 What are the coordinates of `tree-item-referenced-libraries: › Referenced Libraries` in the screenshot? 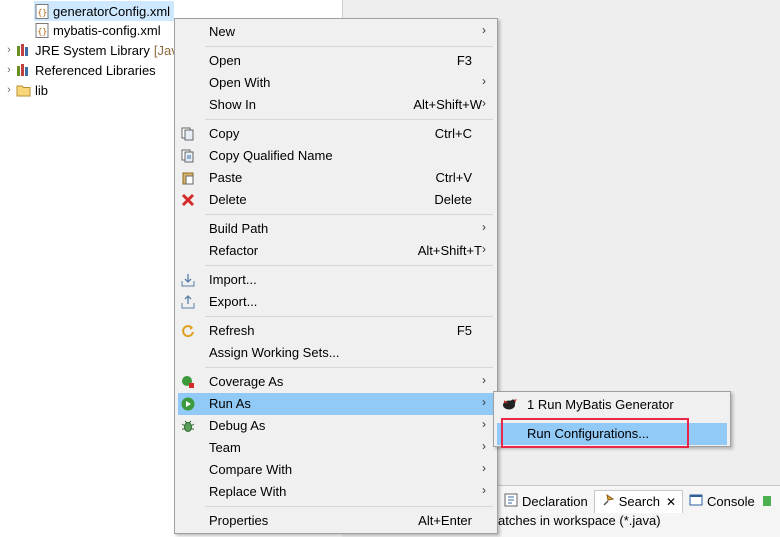 It's located at (79, 70).